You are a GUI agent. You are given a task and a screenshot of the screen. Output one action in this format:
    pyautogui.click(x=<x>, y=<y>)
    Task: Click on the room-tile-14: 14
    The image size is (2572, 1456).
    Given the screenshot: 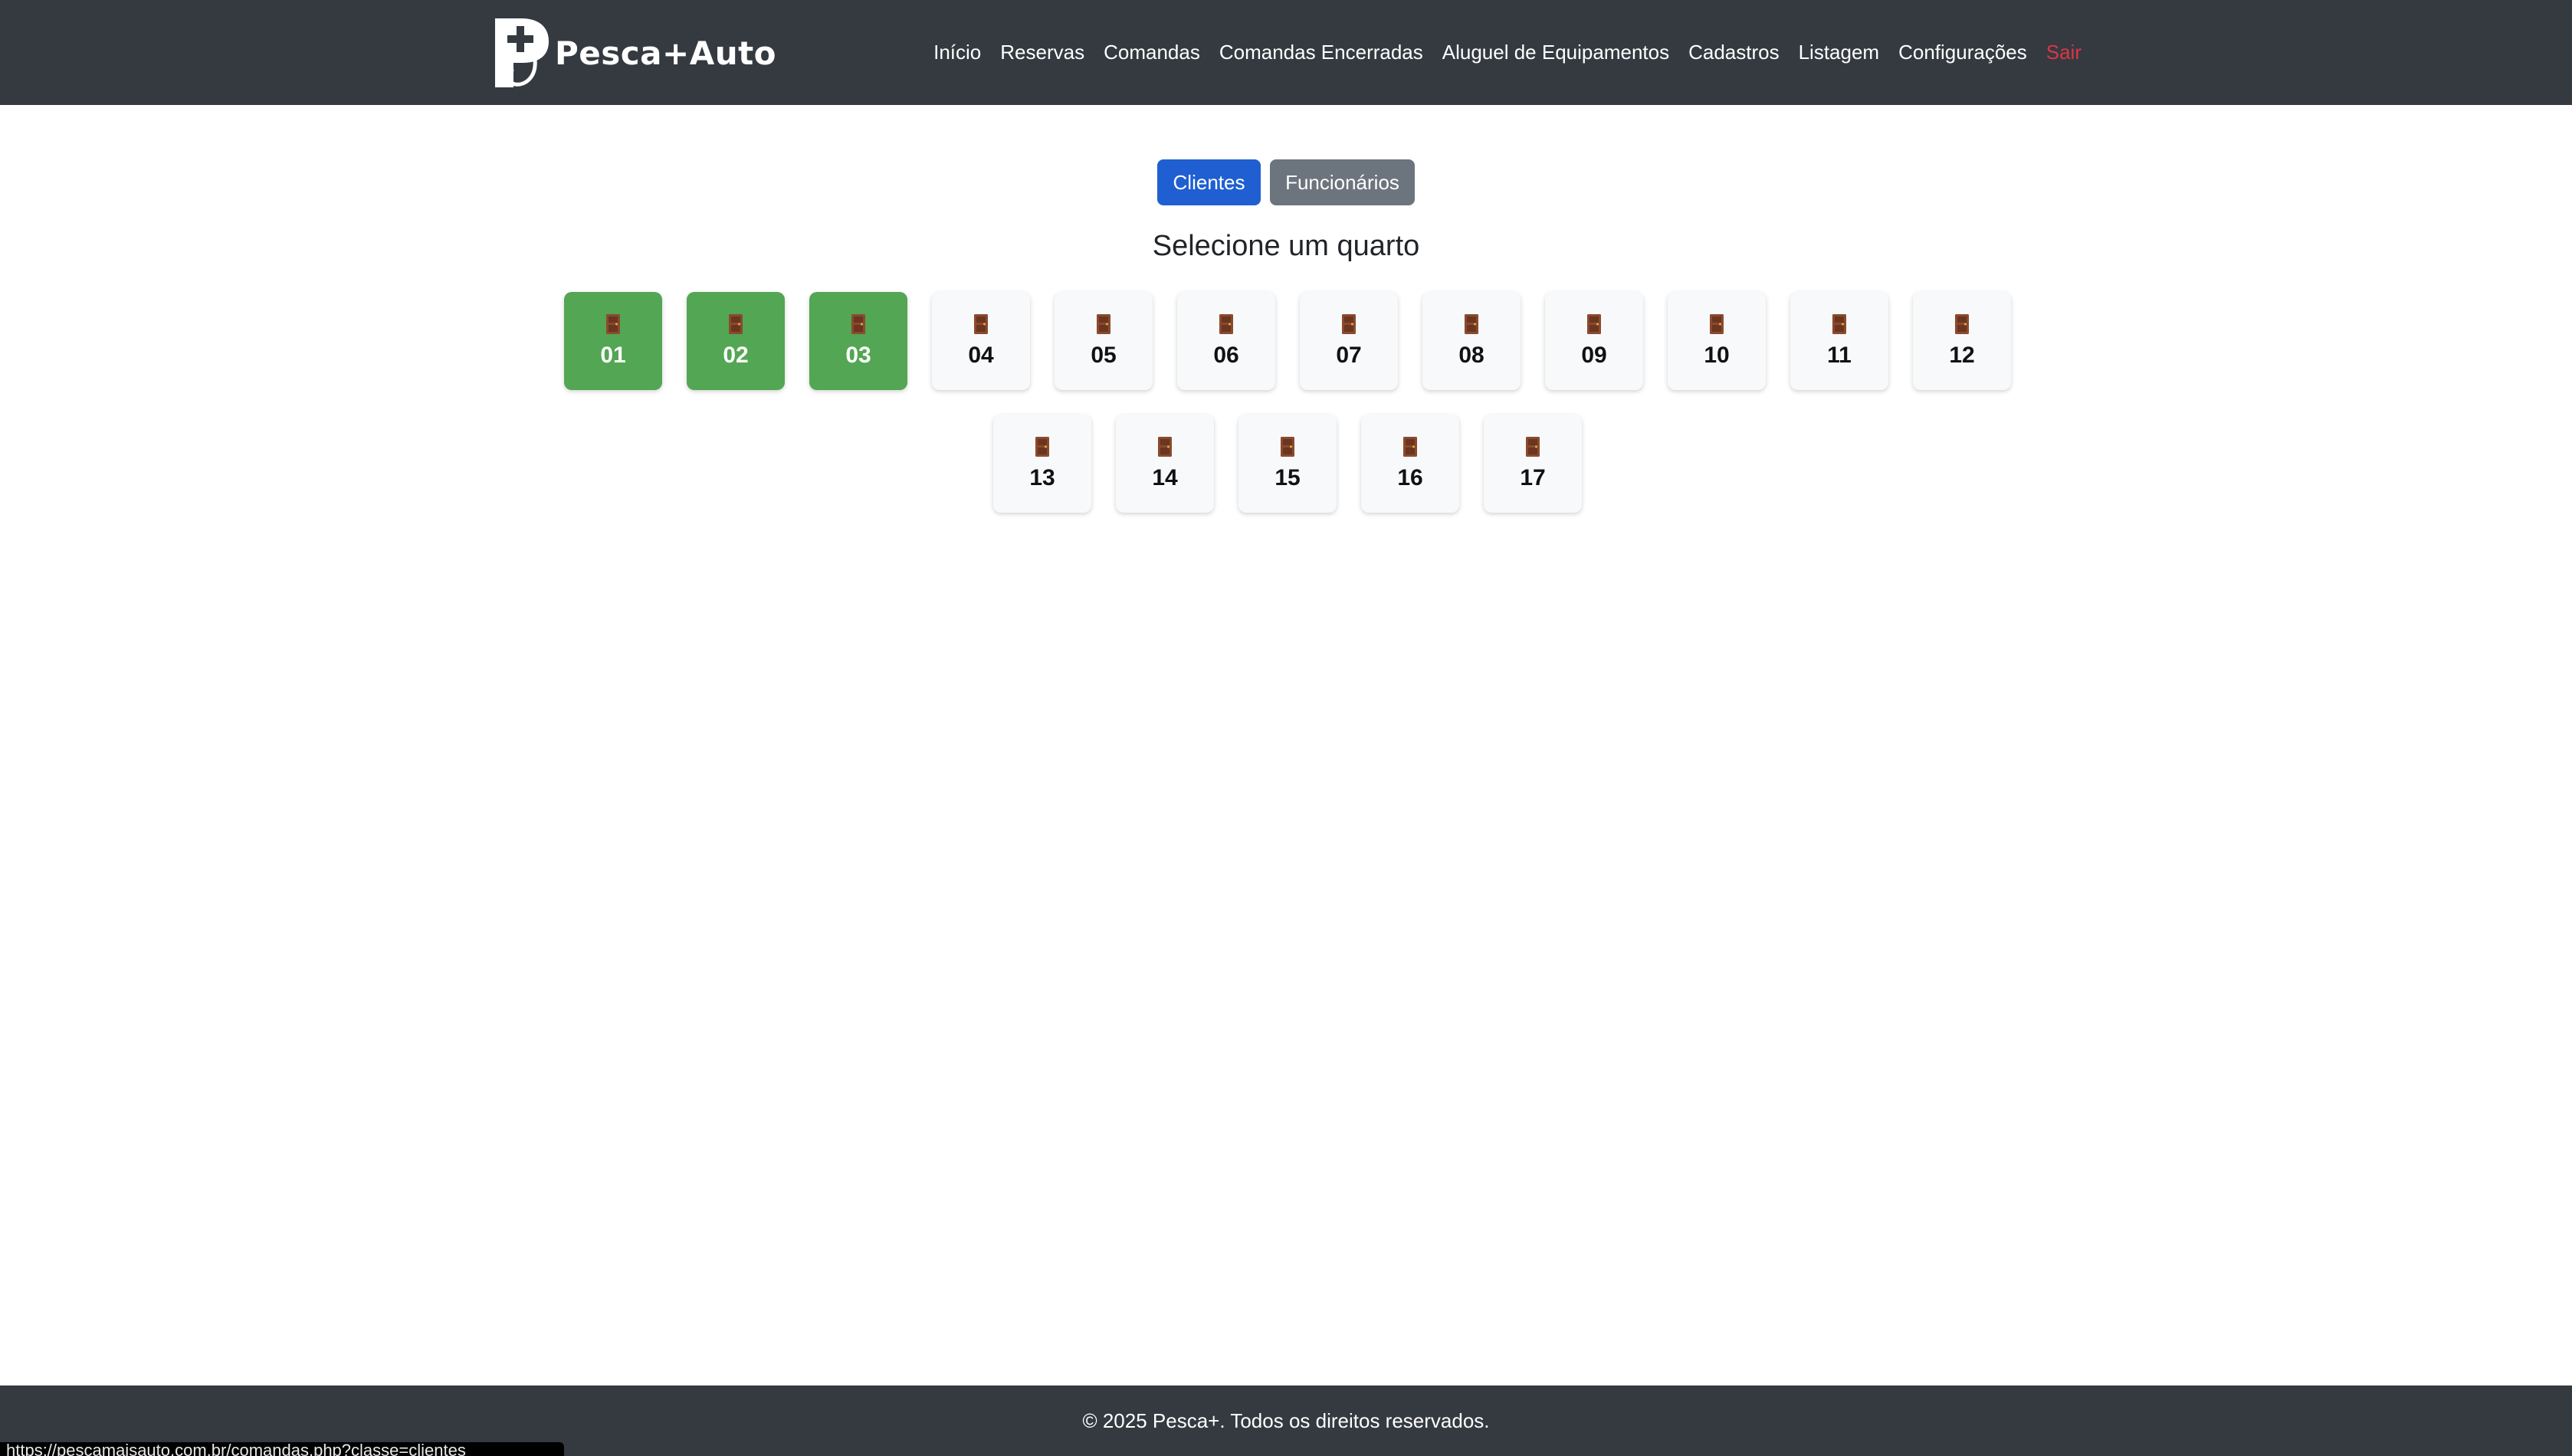 What is the action you would take?
    pyautogui.click(x=1165, y=464)
    